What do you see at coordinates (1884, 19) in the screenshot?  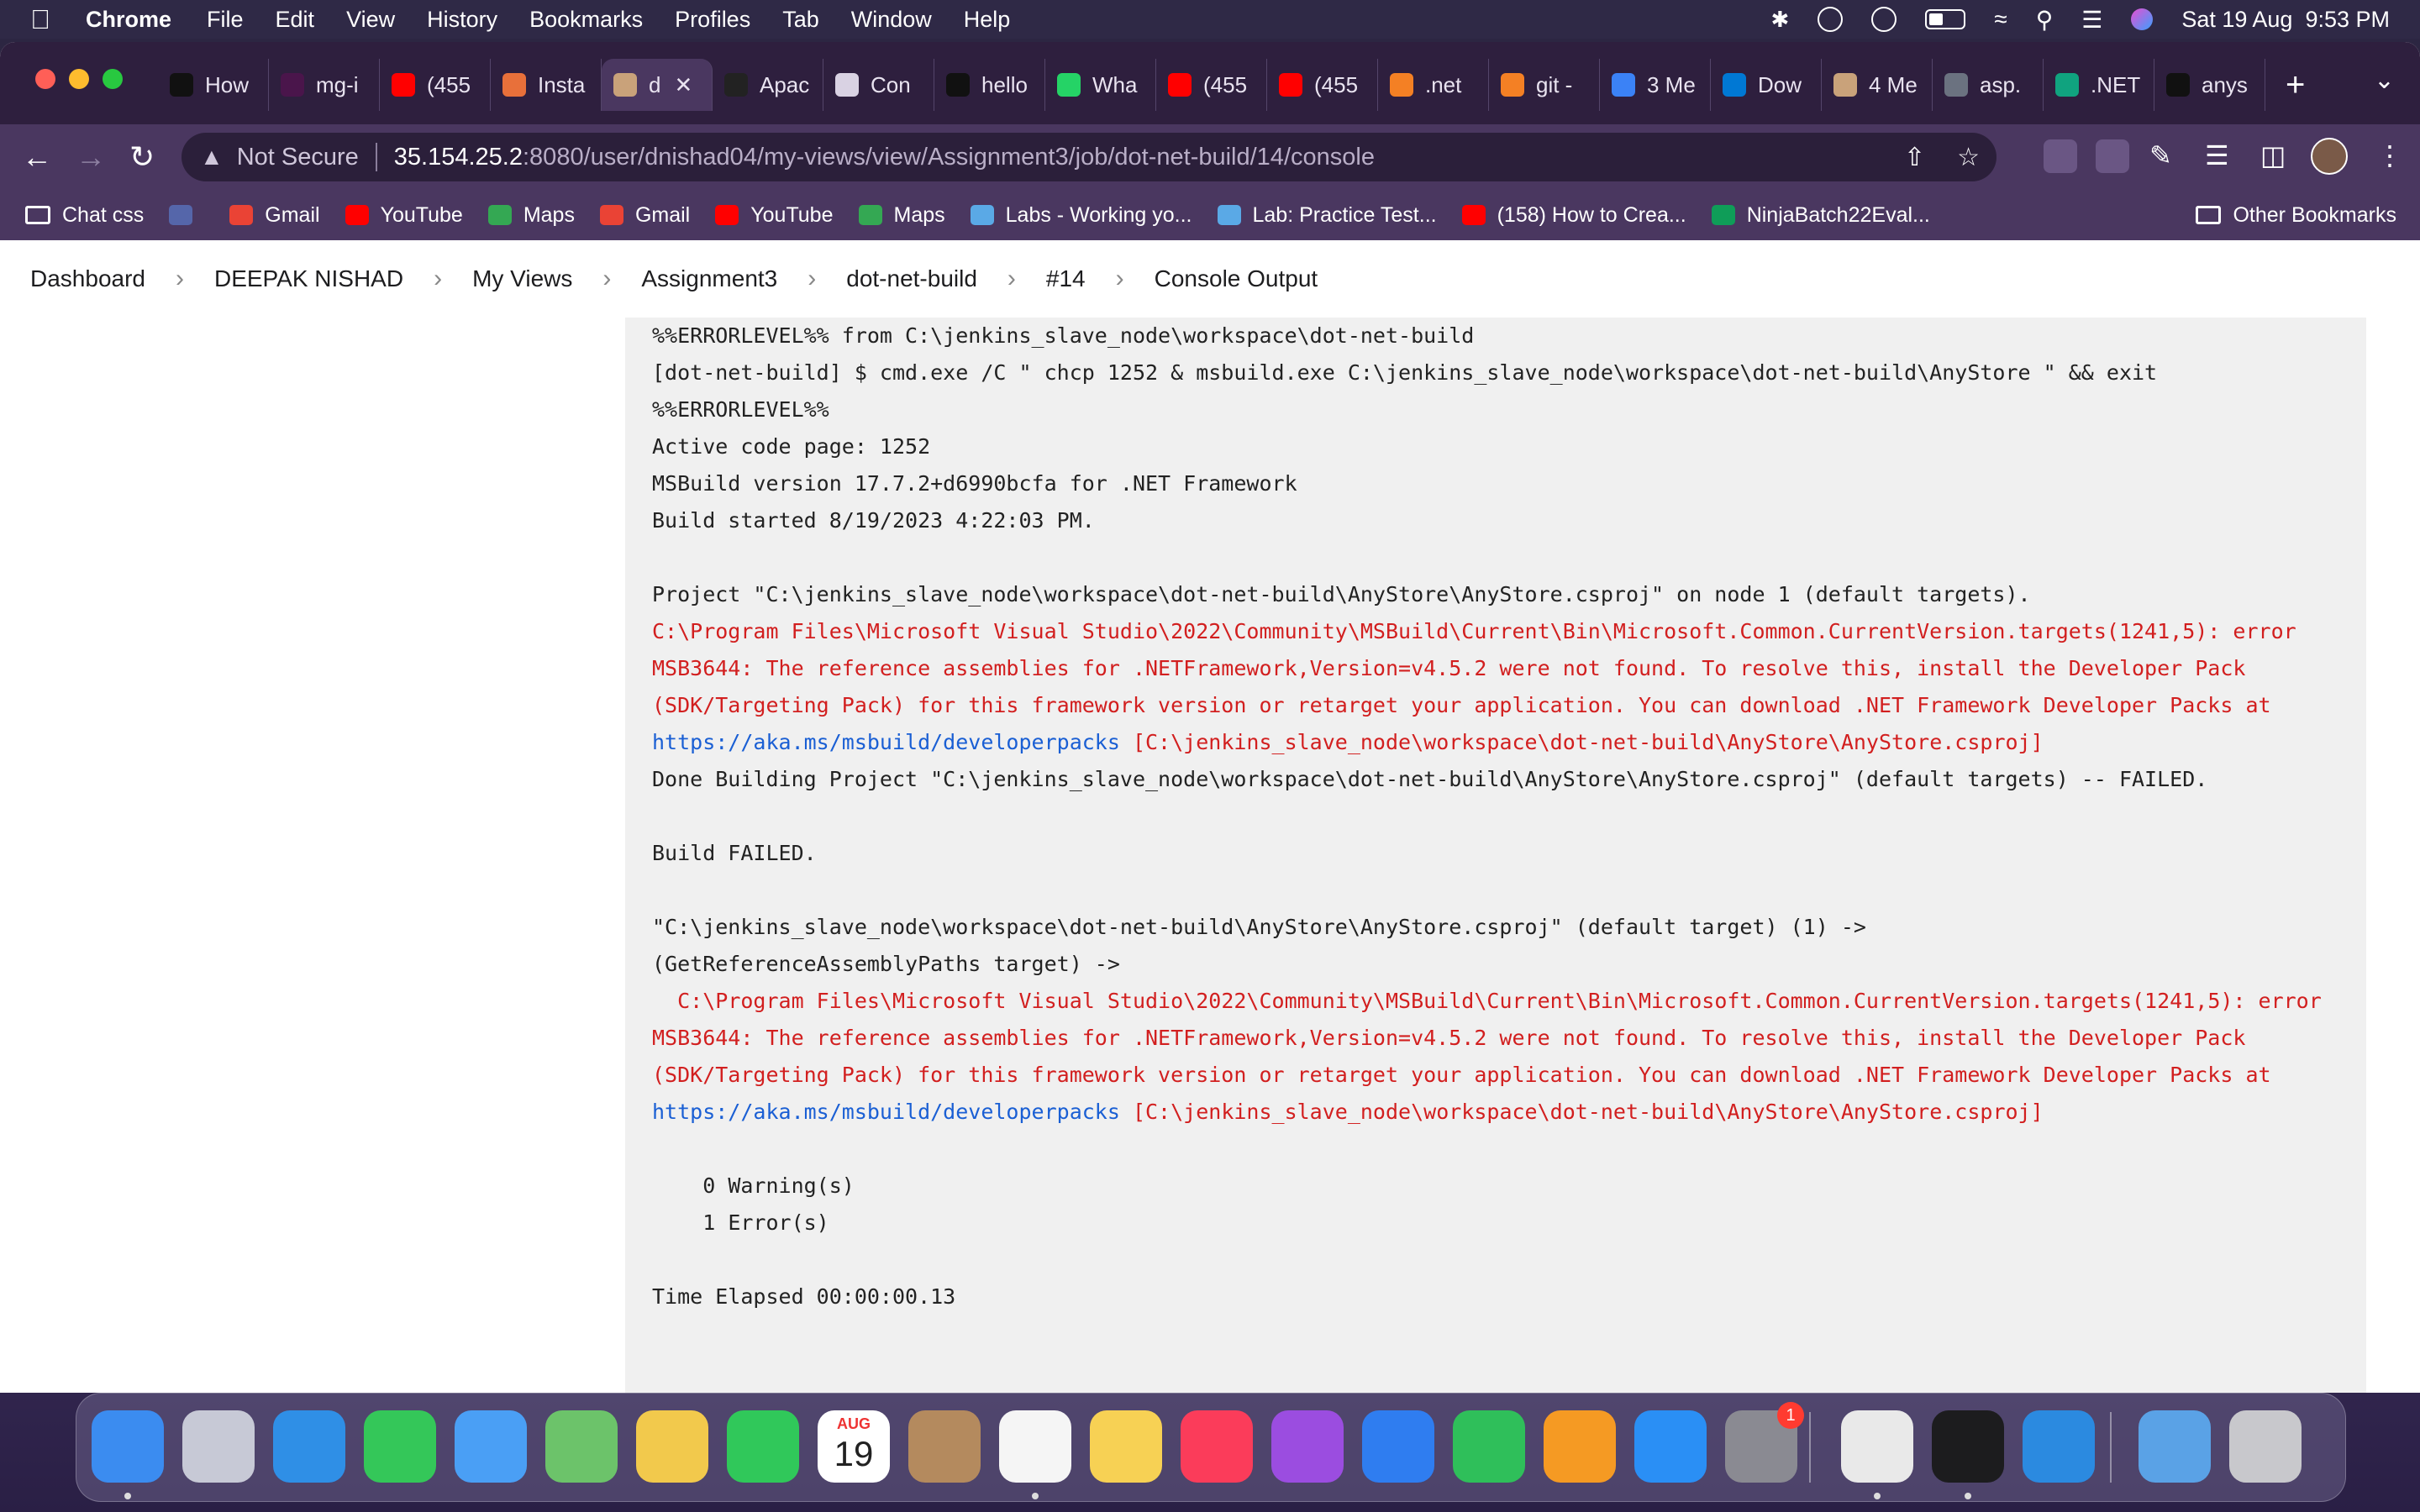 I see `user-icon` at bounding box center [1884, 19].